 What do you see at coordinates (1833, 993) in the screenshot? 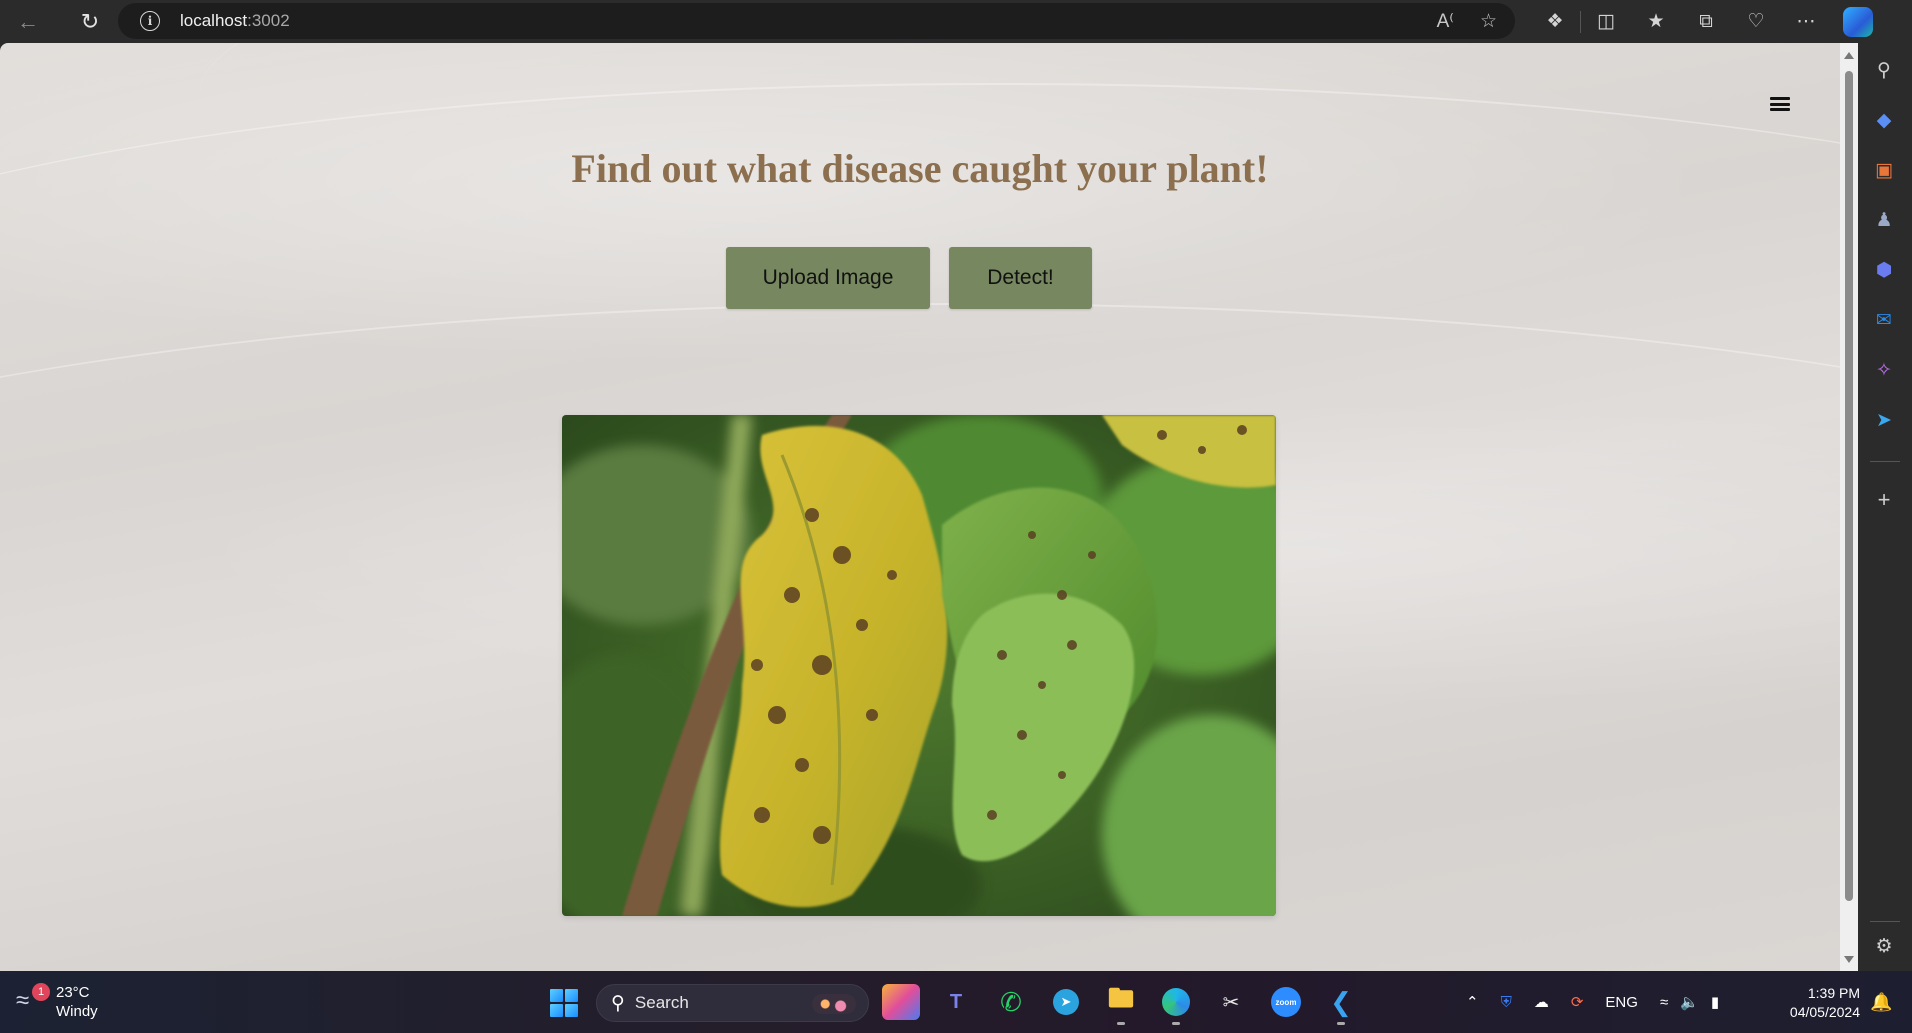
I see `clock-time: 1:39 PM` at bounding box center [1833, 993].